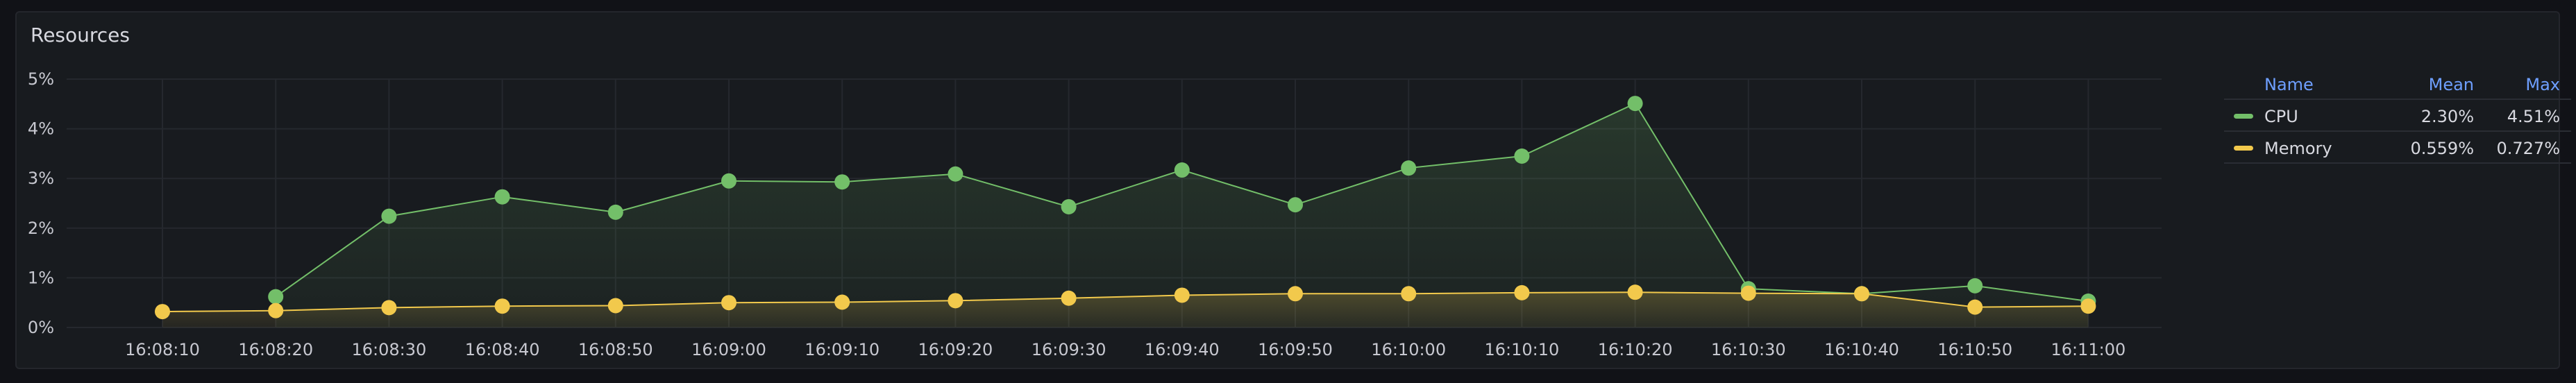  I want to click on legend-series-mean: 2.30%, so click(2447, 117).